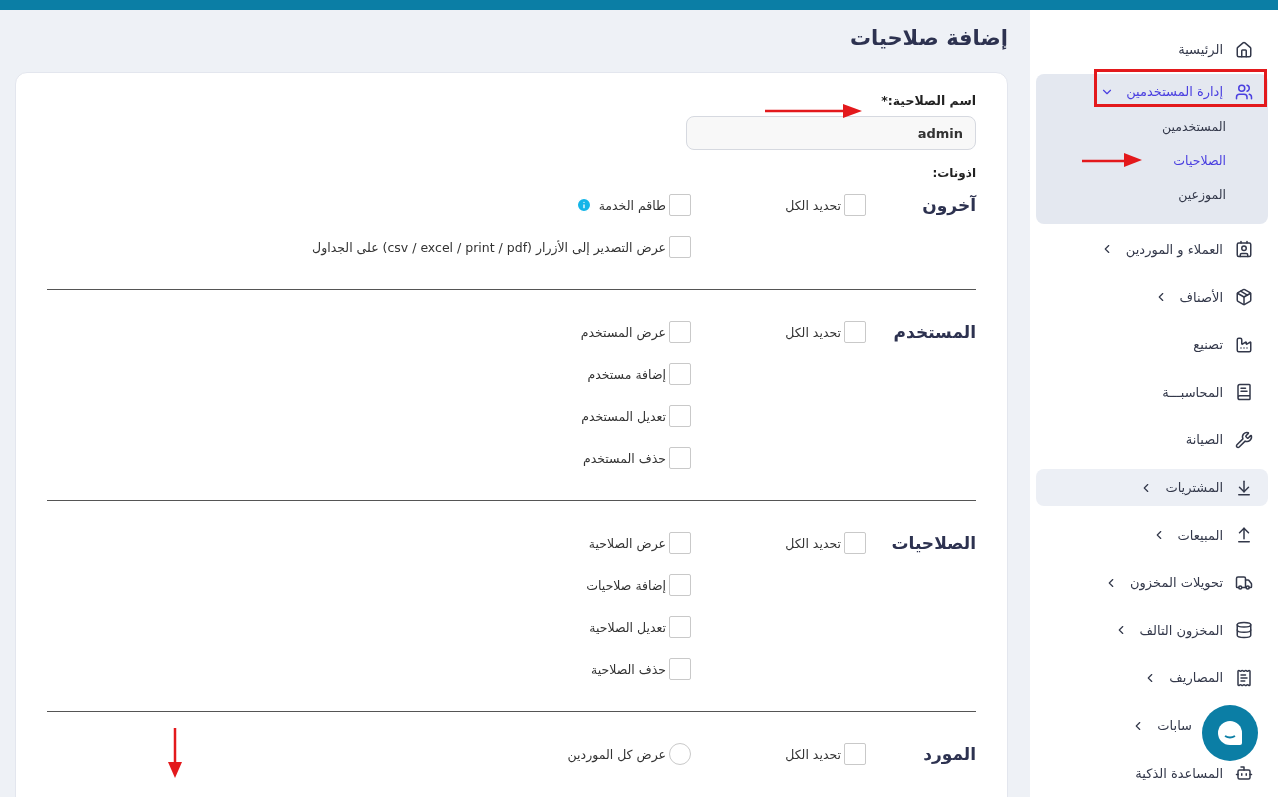  I want to click on sidebar-item: المصاريف, so click(1152, 678).